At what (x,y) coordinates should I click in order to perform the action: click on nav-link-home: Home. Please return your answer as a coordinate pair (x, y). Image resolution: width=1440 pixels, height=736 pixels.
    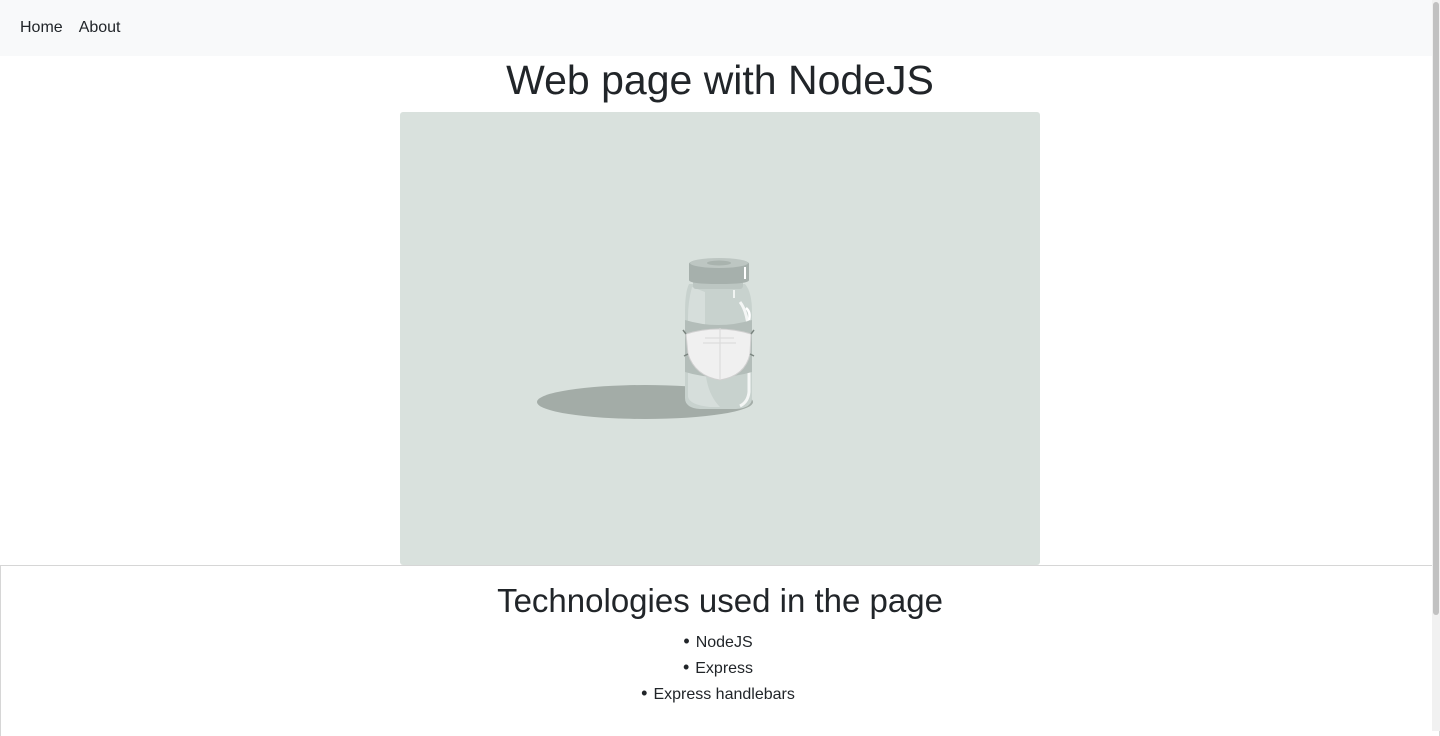
    Looking at the image, I should click on (41, 28).